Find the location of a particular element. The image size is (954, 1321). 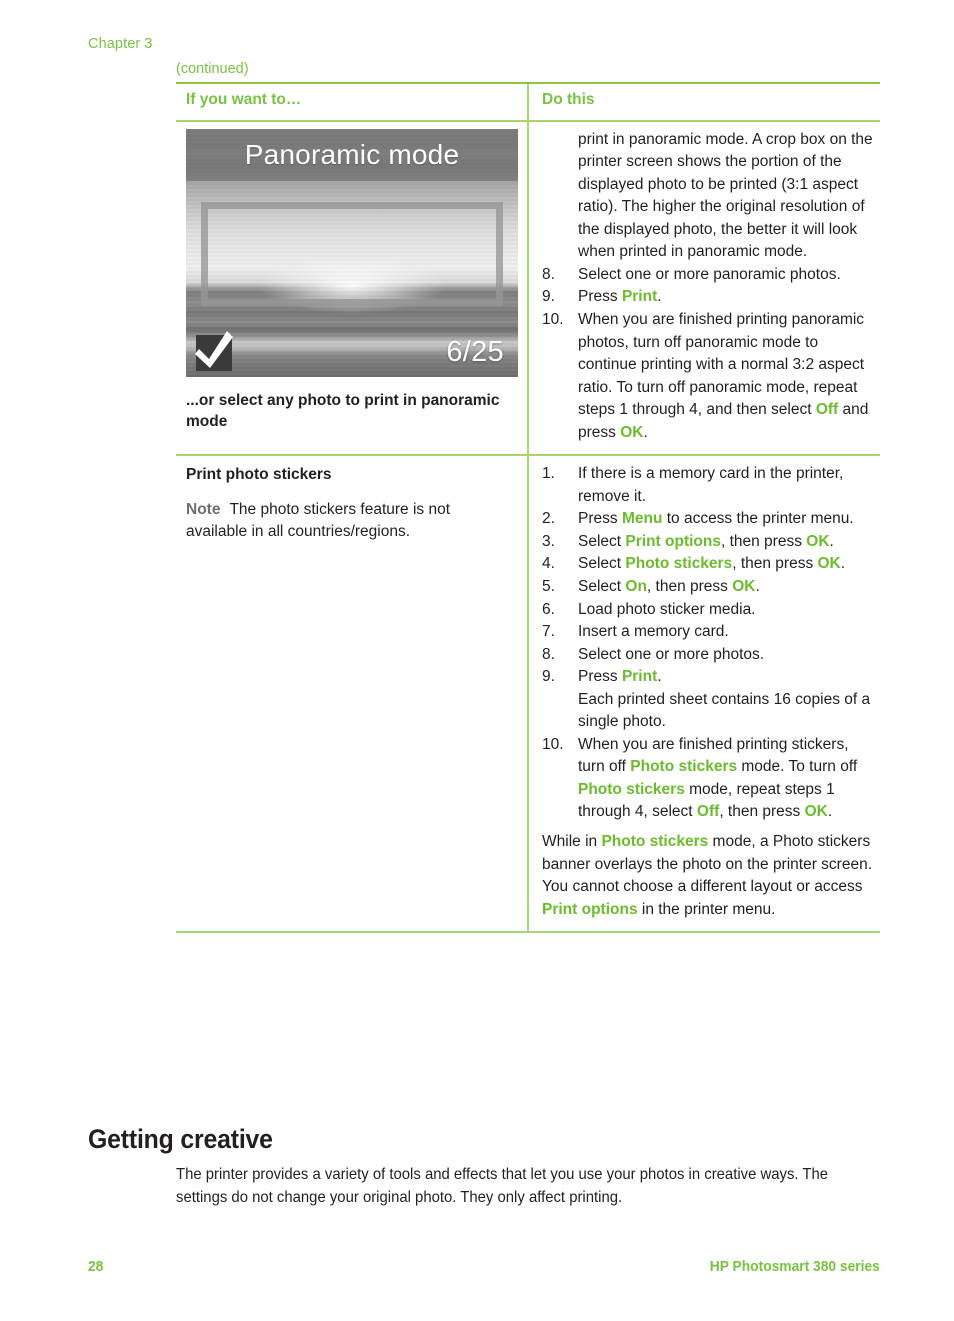

highlighted-term: Menu is located at coordinates (642, 519).